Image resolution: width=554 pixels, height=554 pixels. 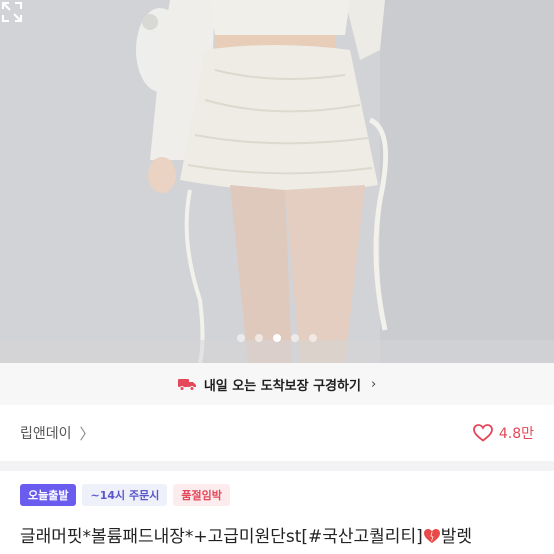 What do you see at coordinates (516, 434) in the screenshot?
I see `like-count: 4.8만` at bounding box center [516, 434].